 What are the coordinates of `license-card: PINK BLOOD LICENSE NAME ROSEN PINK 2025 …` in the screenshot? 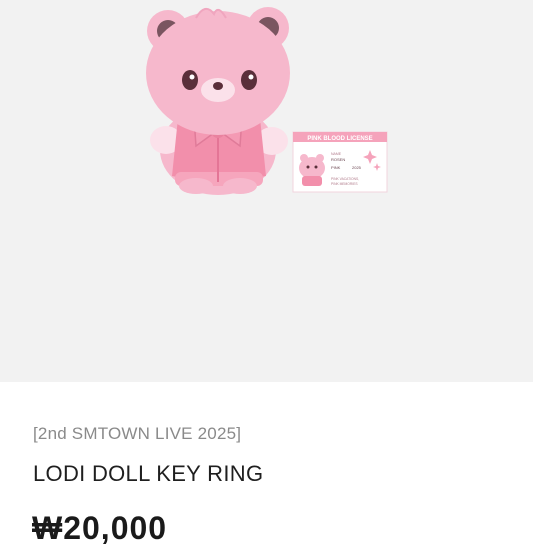 It's located at (340, 162).